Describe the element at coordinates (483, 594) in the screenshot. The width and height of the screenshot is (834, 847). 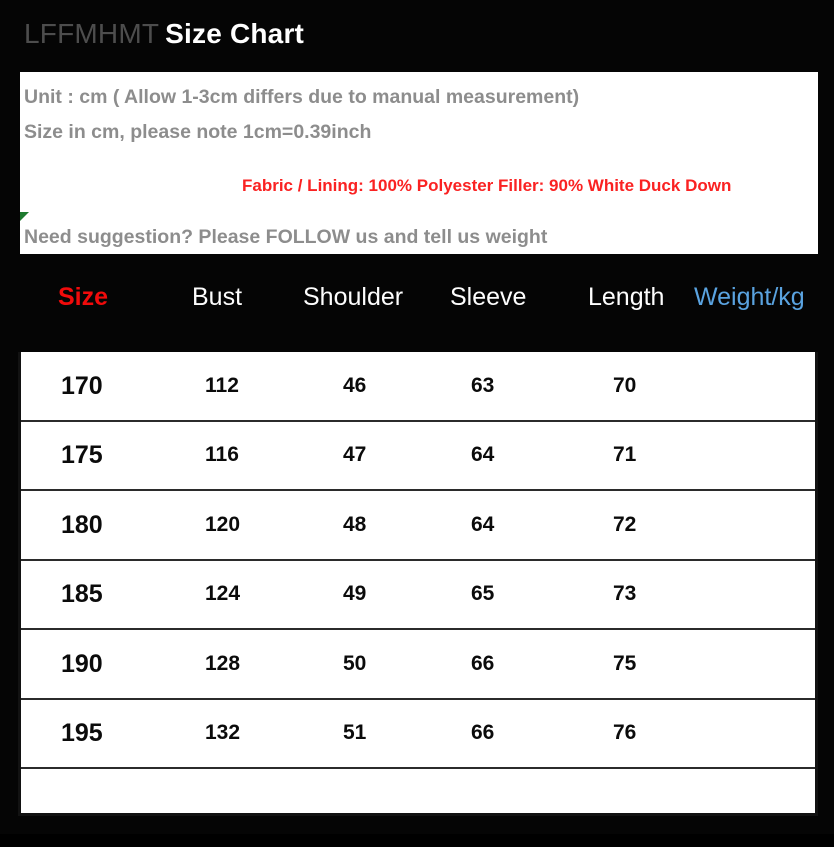
I see `cell-sleeve: 65` at that location.